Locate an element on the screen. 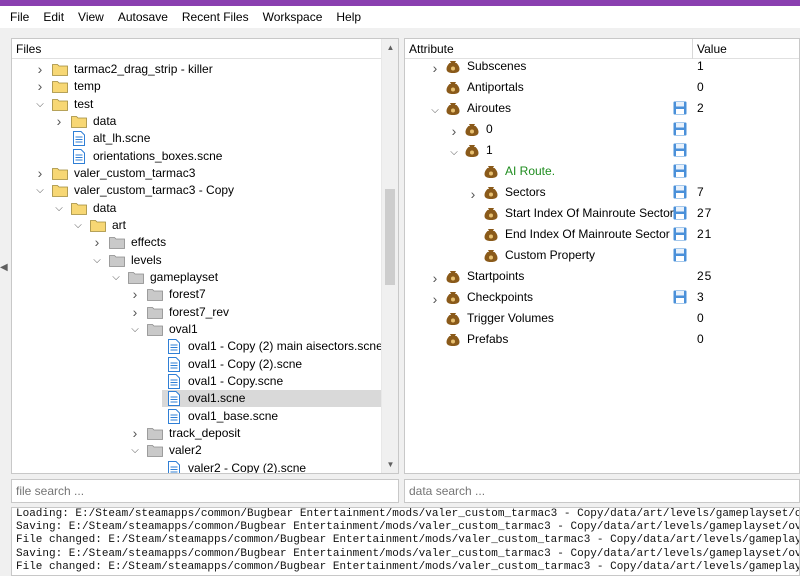  file-tree-item: oval1 - Copy (2) main aisectors.scne is located at coordinates (197, 346).